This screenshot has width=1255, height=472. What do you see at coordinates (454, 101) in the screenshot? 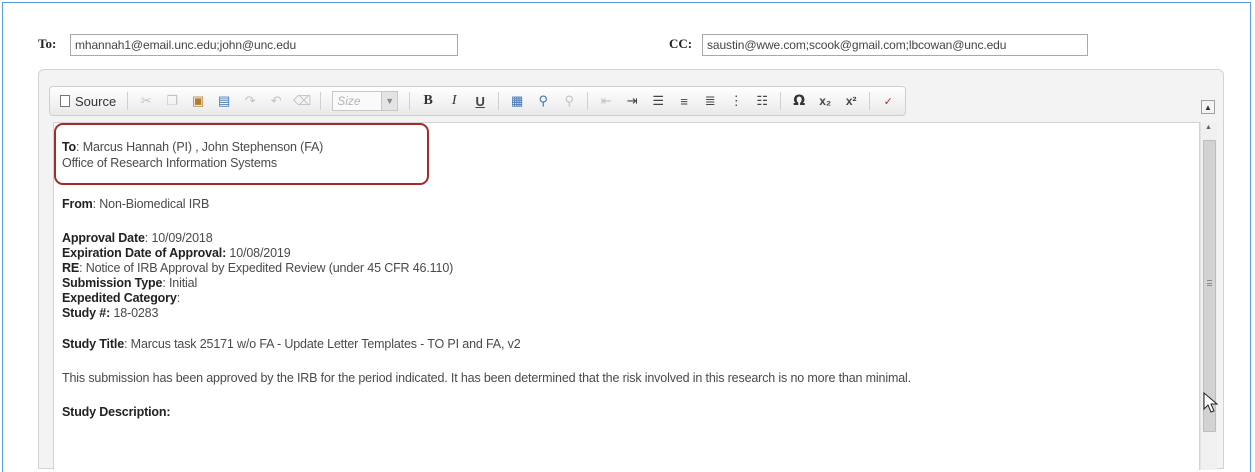
I see `italic-button: I` at bounding box center [454, 101].